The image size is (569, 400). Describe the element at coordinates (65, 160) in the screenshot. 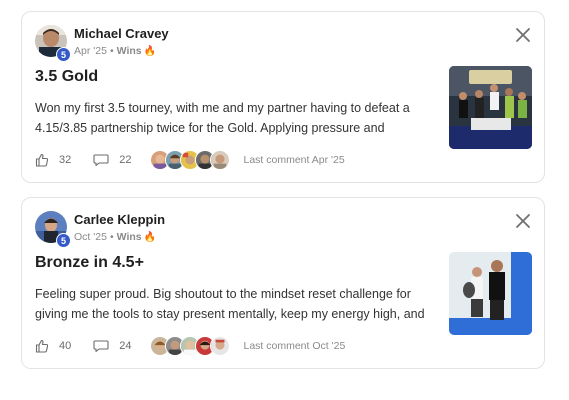

I see `like-count: 32` at that location.